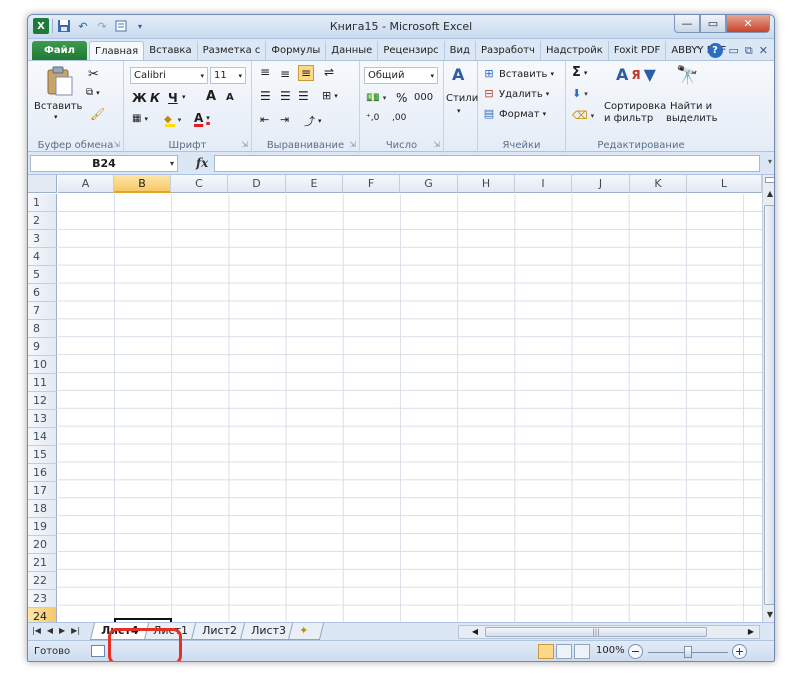  What do you see at coordinates (42, 473) in the screenshot?
I see `row-header: 16` at bounding box center [42, 473].